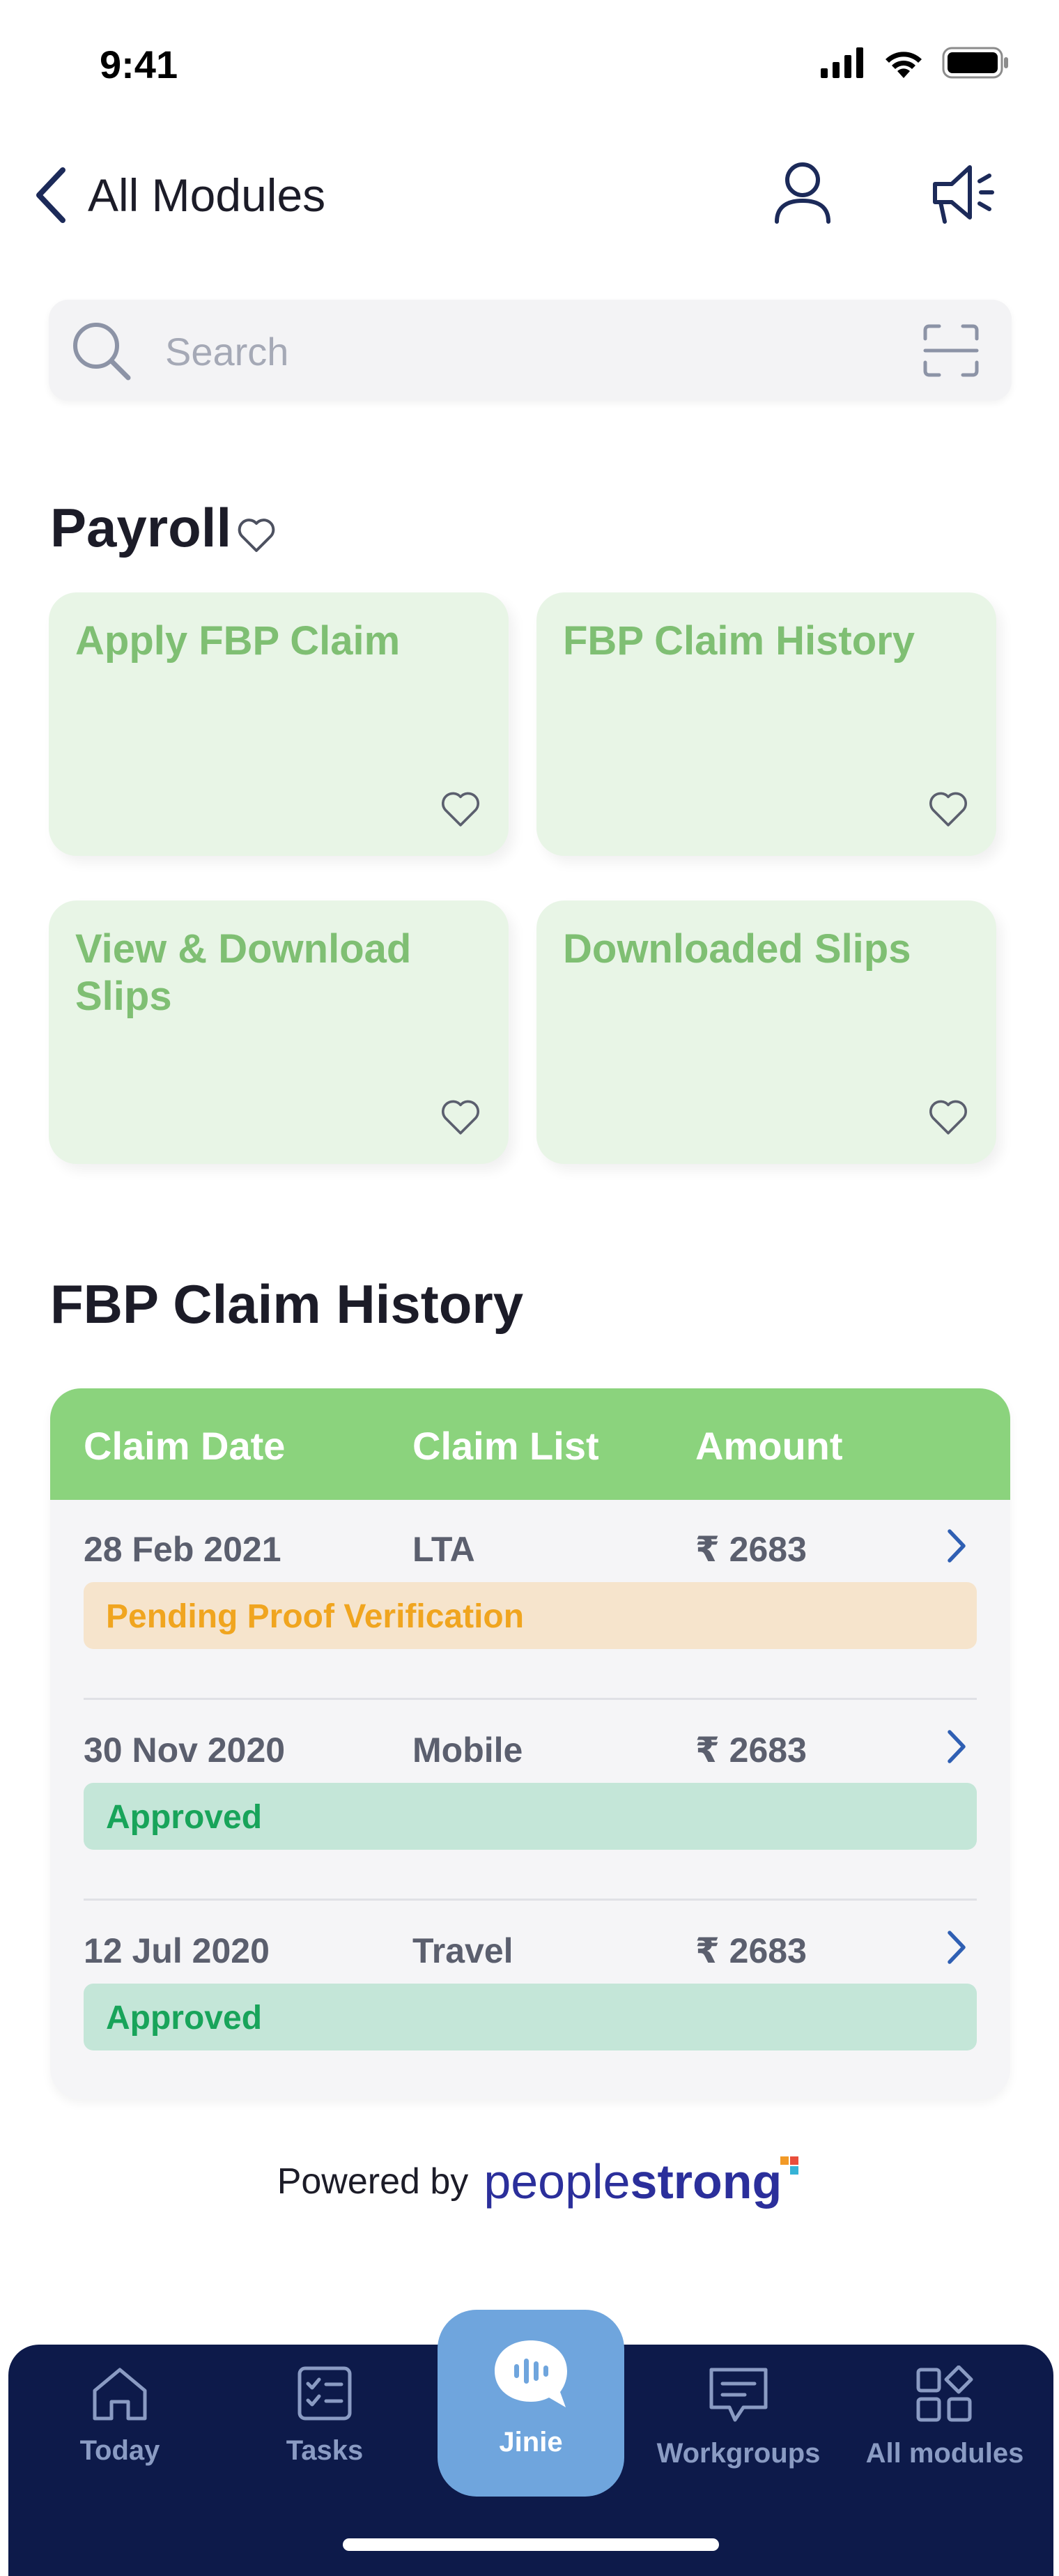 Image resolution: width=1059 pixels, height=2576 pixels. I want to click on tile-fbp-claim-history: FBP Claim History, so click(766, 724).